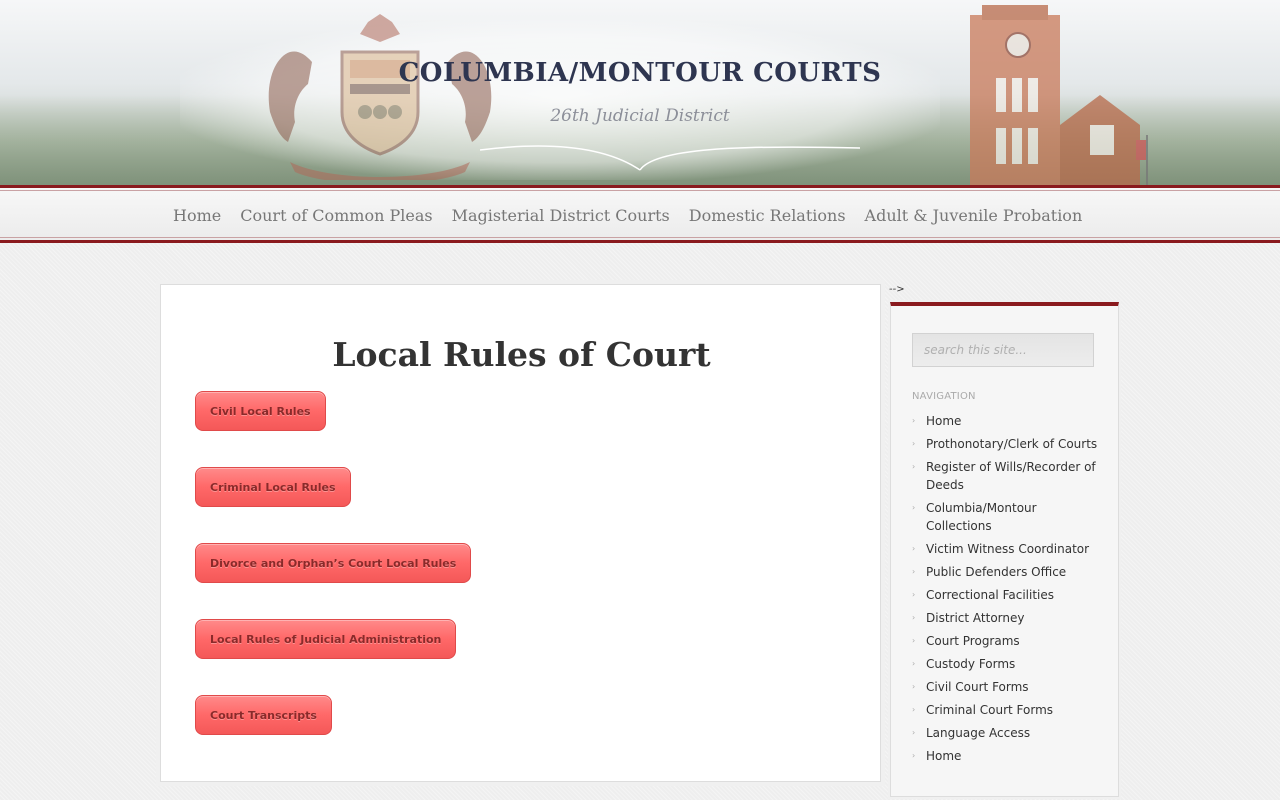 The height and width of the screenshot is (800, 1280). I want to click on sidebar-item-home: › Home, so click(1008, 421).